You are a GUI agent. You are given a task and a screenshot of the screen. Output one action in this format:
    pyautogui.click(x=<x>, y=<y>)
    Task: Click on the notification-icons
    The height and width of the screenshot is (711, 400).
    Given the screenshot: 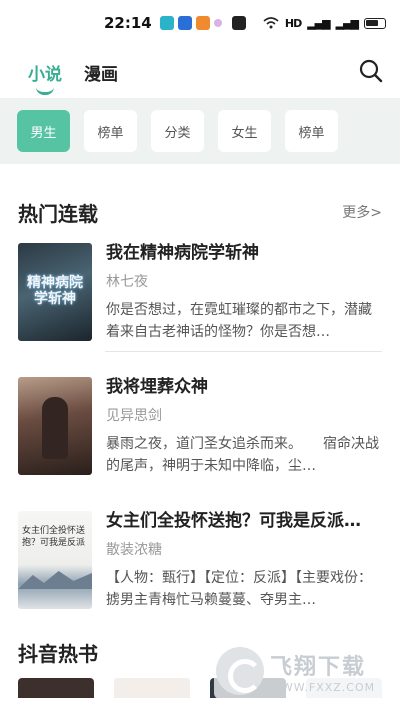 What is the action you would take?
    pyautogui.click(x=202, y=23)
    